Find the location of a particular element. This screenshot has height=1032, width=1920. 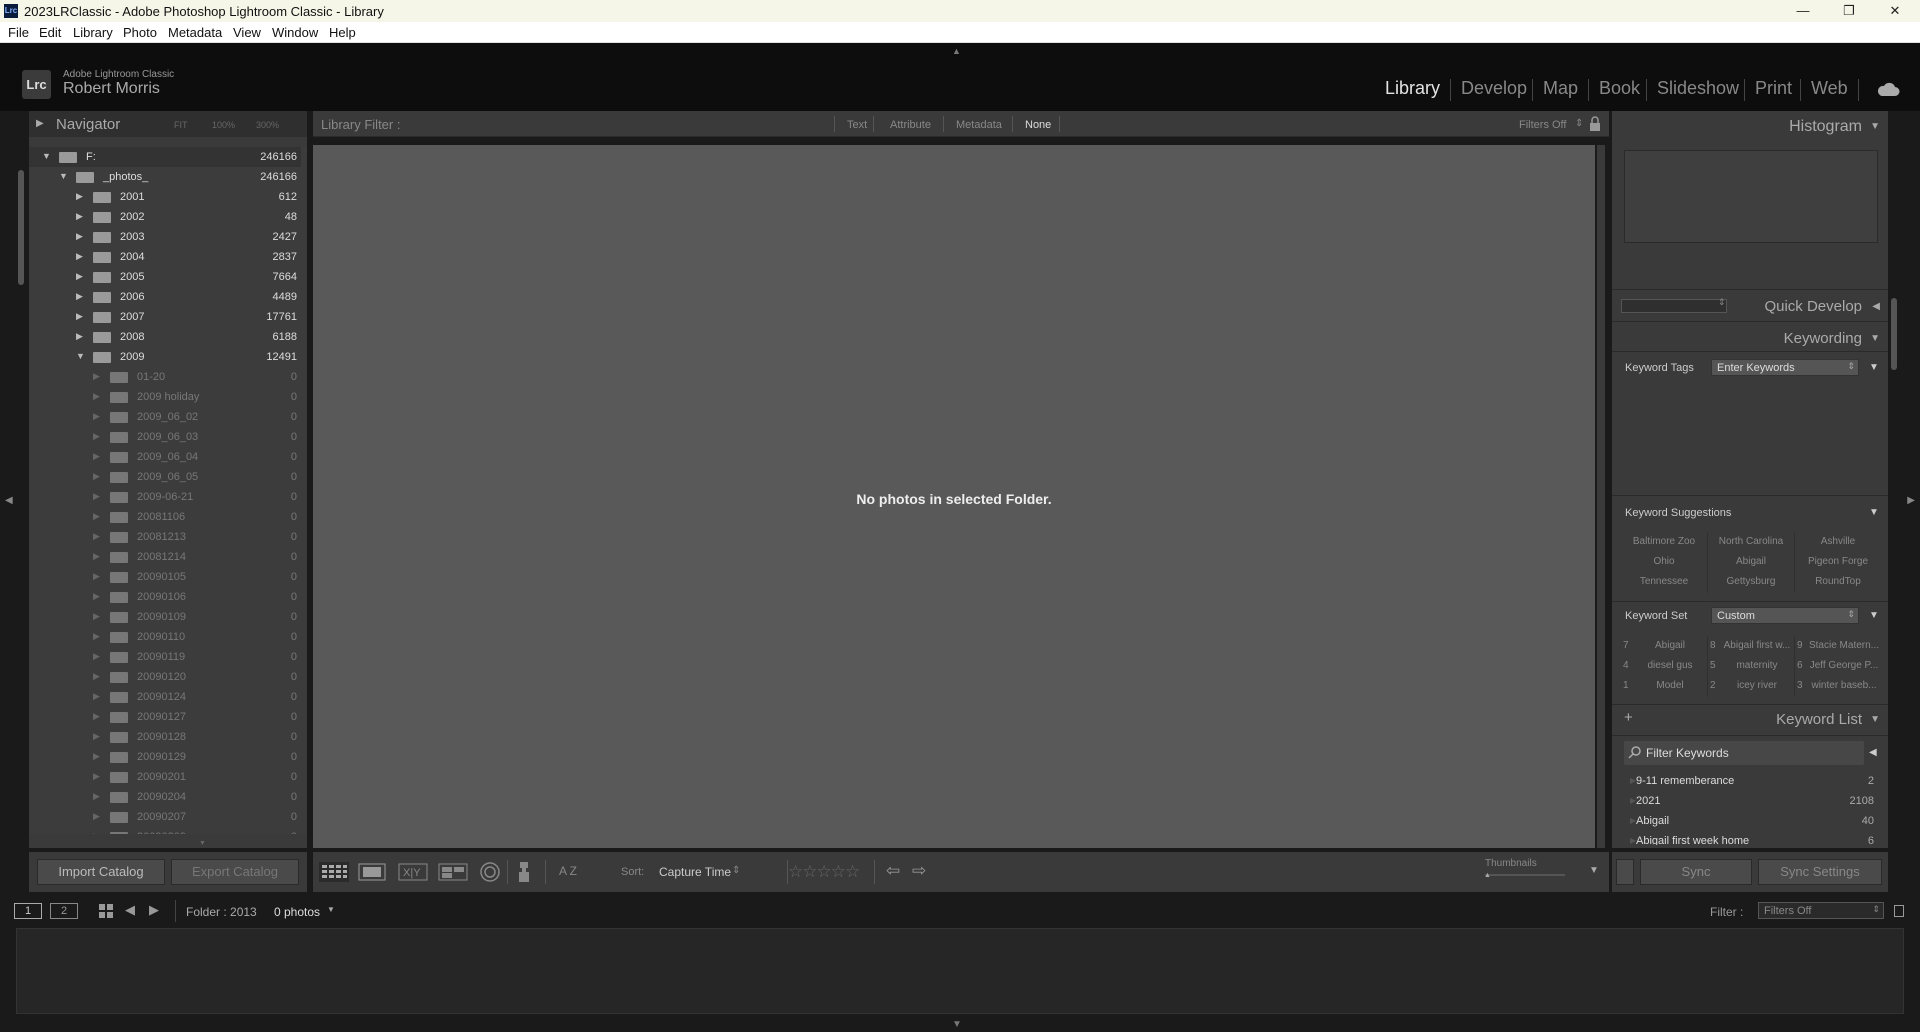

photo-count-dropdown-icon: ▼ is located at coordinates (331, 909).